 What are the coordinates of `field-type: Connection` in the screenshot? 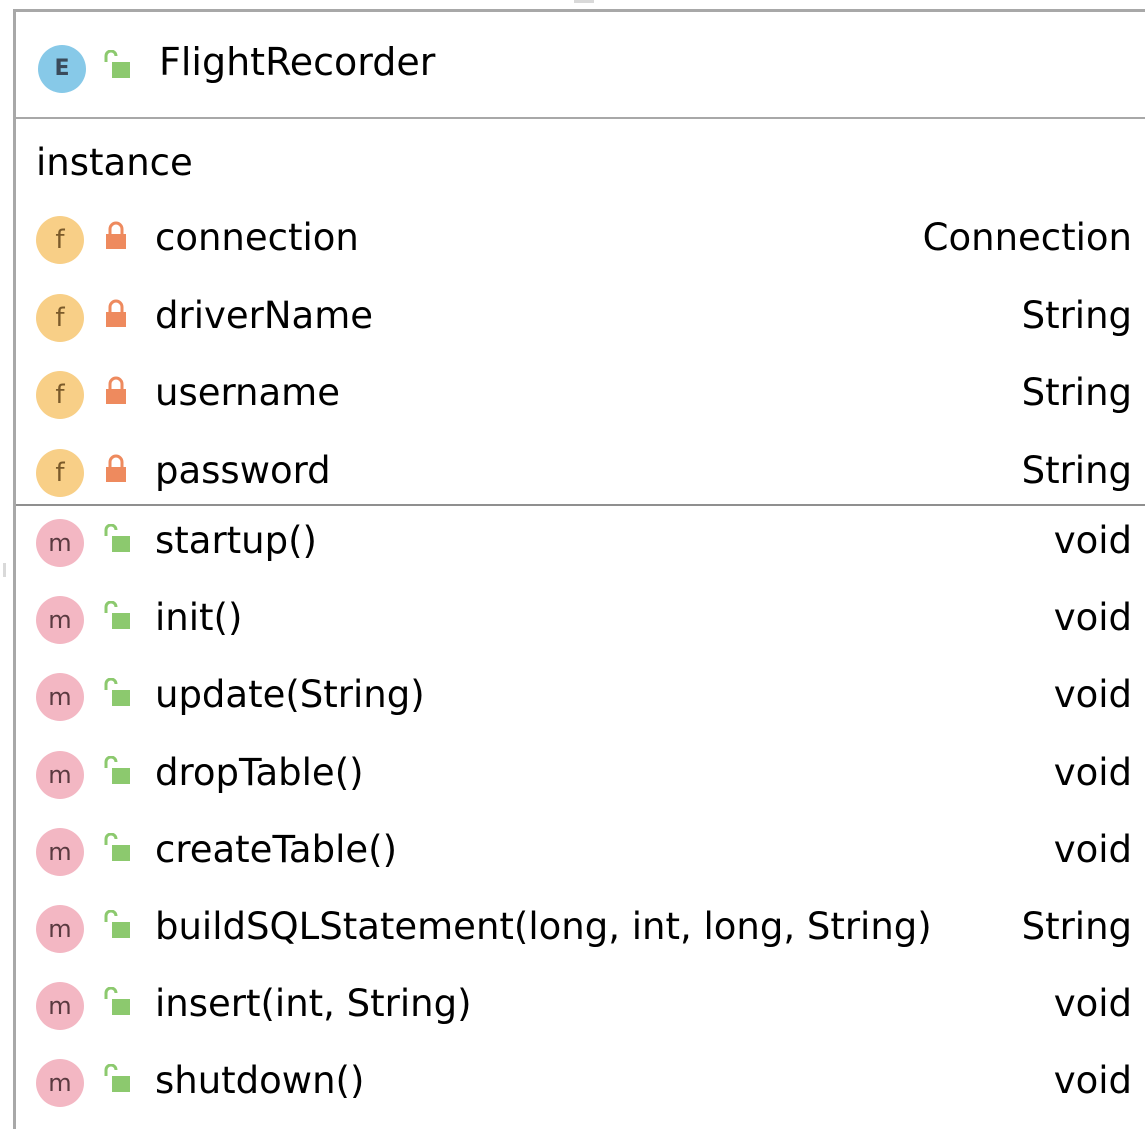 It's located at (1027, 237).